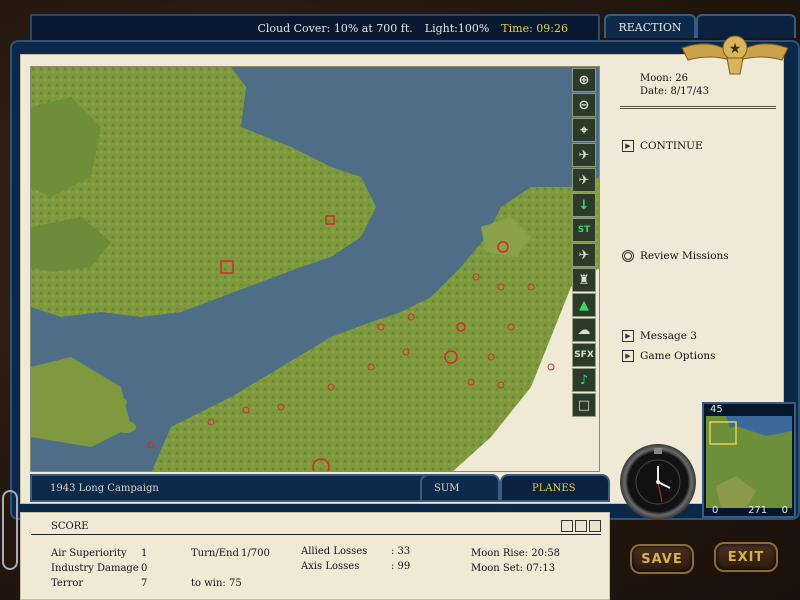 Image resolution: width=800 pixels, height=600 pixels. Describe the element at coordinates (447, 488) in the screenshot. I see `tab-summary-label: SUM` at that location.